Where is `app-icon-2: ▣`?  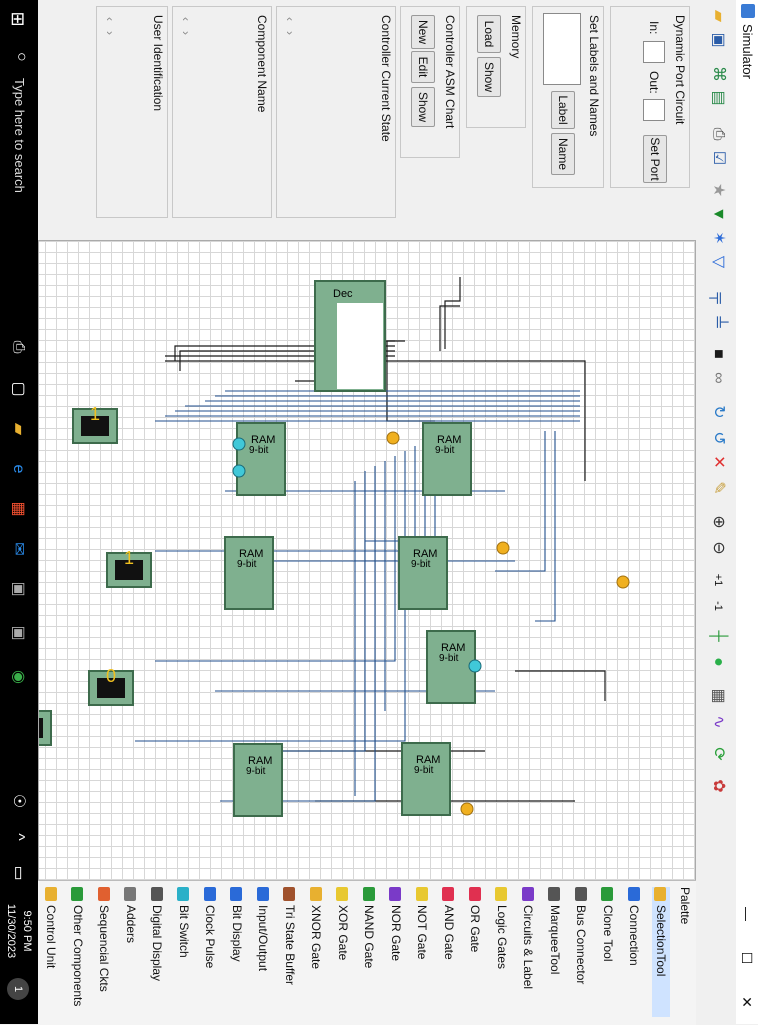 app-icon-2: ▣ is located at coordinates (18, 633).